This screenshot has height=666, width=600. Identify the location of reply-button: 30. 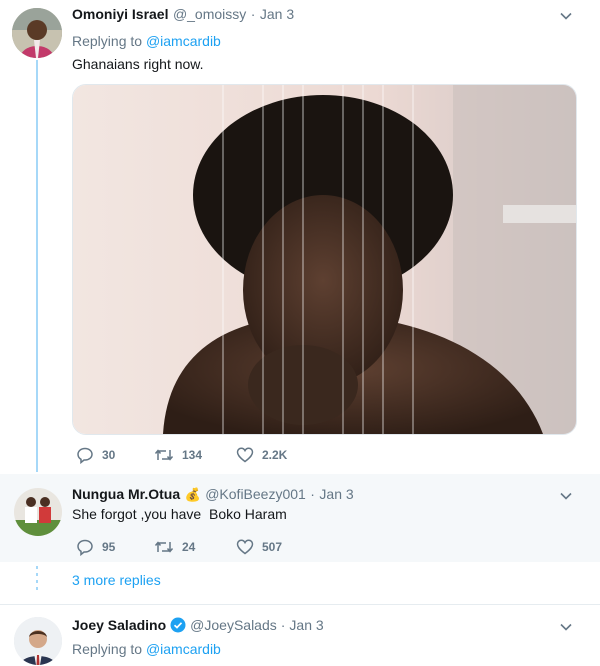
(115, 455).